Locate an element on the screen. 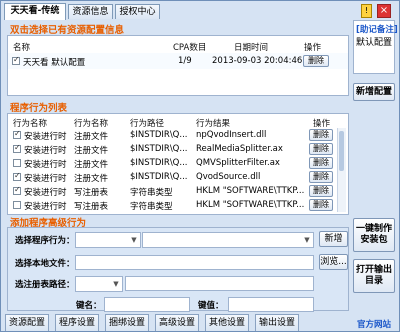 Image resolution: width=400 pixels, height=332 pixels. key-name-label: 键名： is located at coordinates (89, 306).